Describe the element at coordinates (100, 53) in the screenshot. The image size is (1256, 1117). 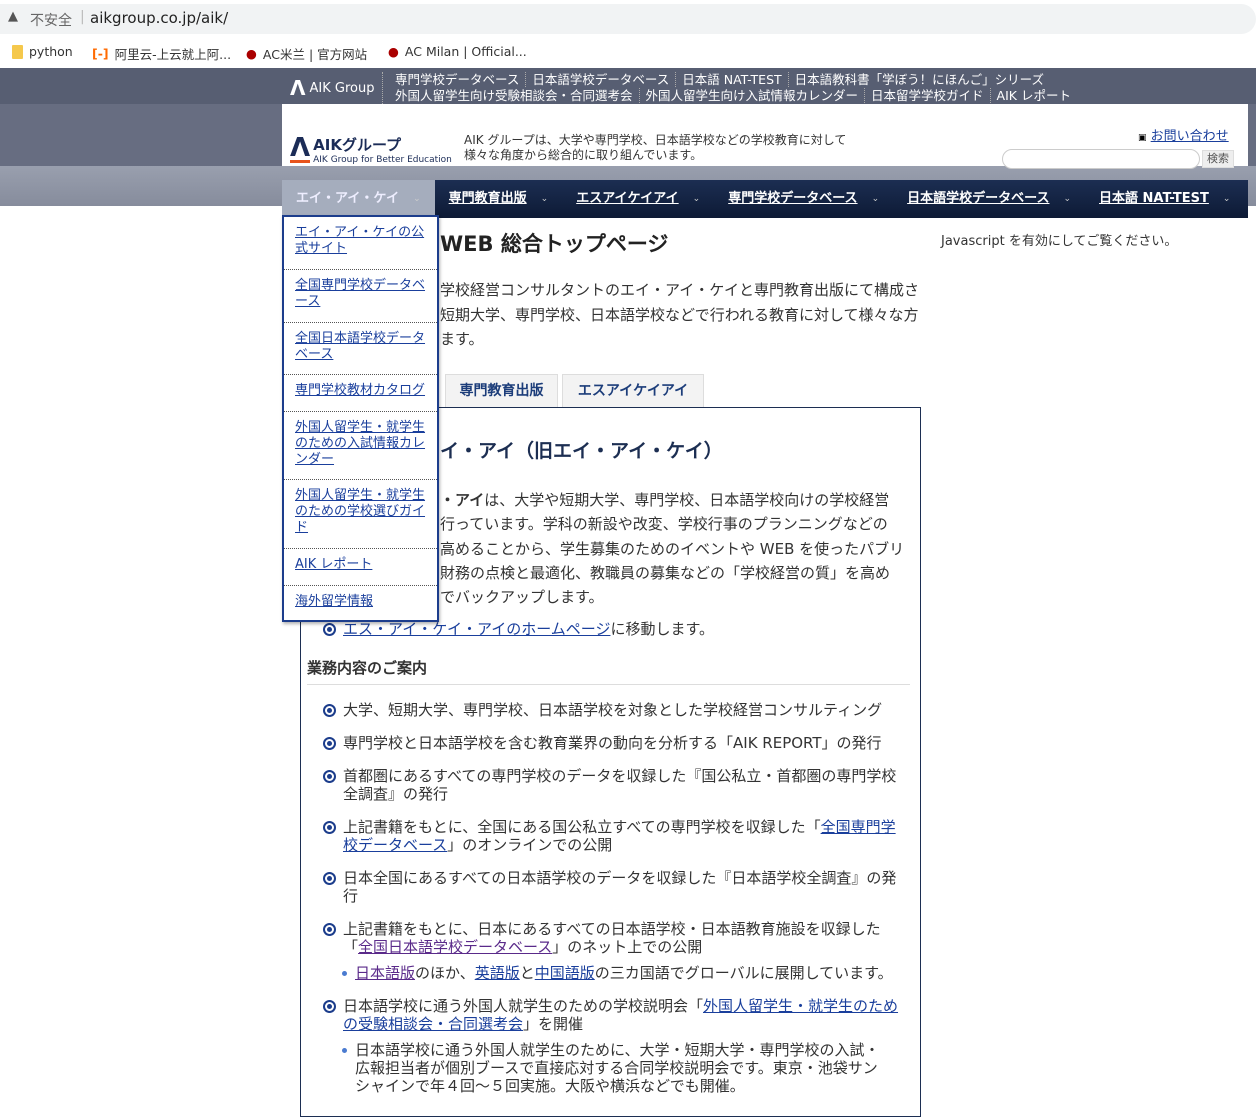
I see `aliyun-icon: [-]` at that location.